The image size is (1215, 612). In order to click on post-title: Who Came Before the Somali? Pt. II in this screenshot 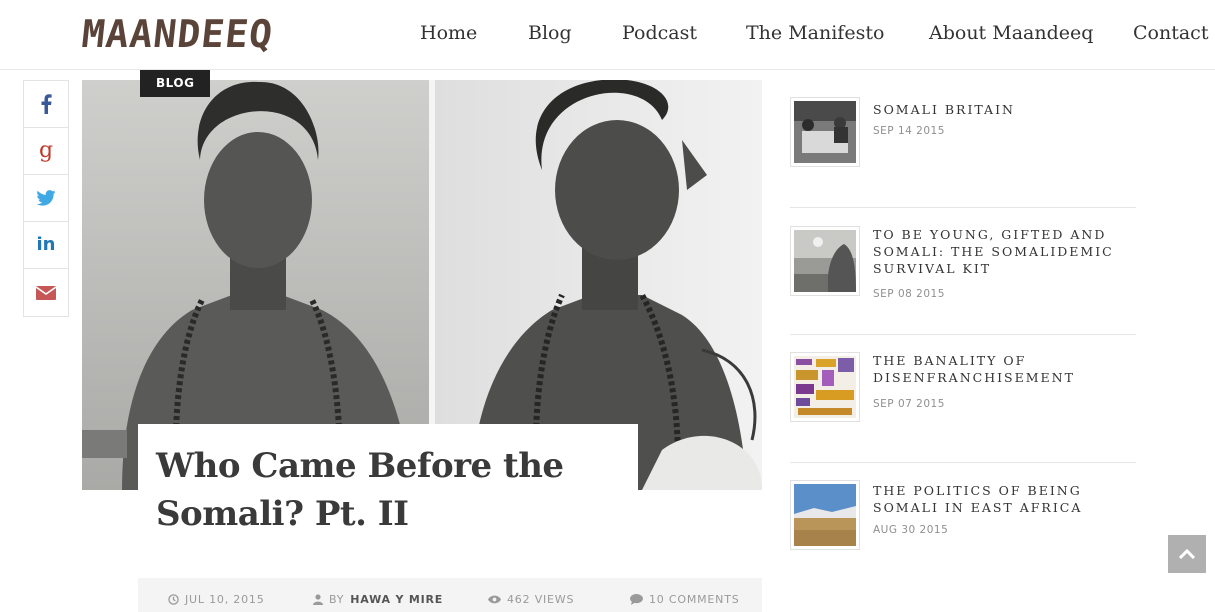, I will do `click(388, 490)`.